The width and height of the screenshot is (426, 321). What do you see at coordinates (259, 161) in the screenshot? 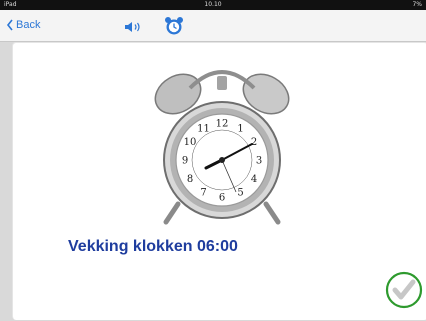
I see `clock-number: 3` at bounding box center [259, 161].